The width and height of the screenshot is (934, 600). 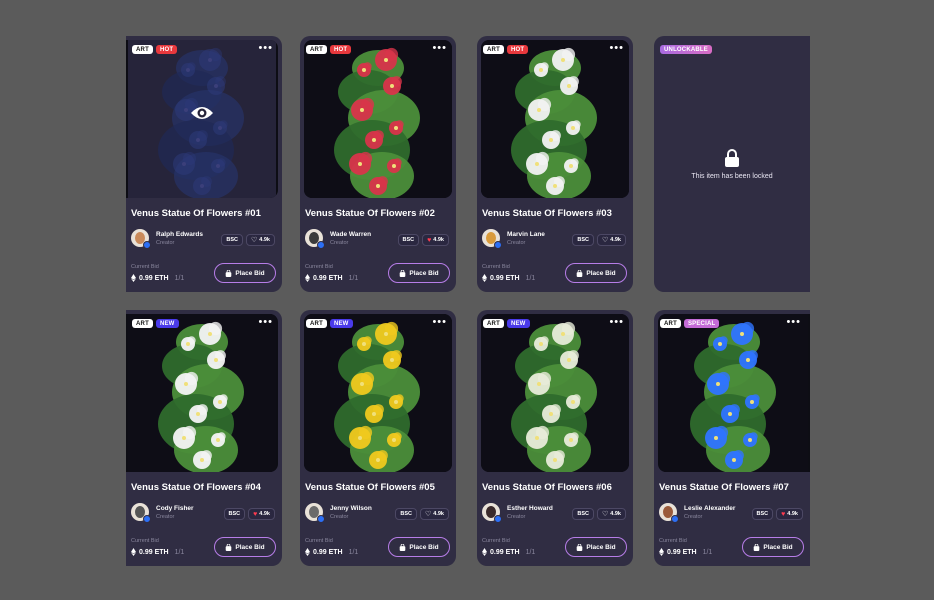 What do you see at coordinates (338, 239) in the screenshot?
I see `creator-info: Wade Warren Creator` at bounding box center [338, 239].